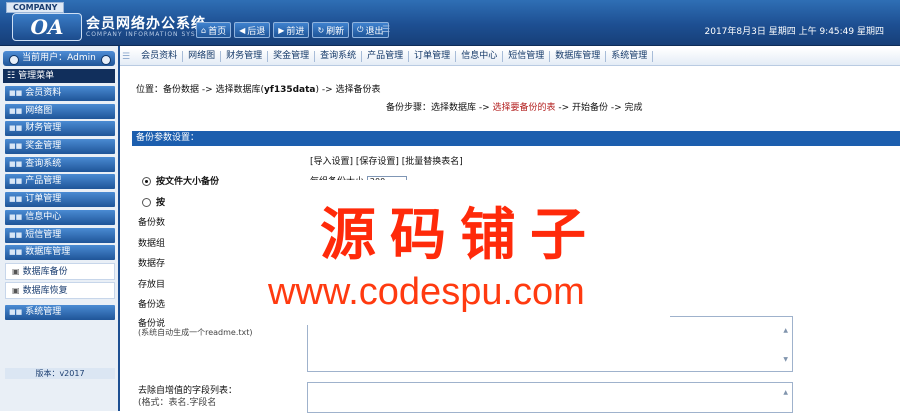 The height and width of the screenshot is (413, 900). I want to click on sidebar-item-system: ■■ 系统管理, so click(60, 313).